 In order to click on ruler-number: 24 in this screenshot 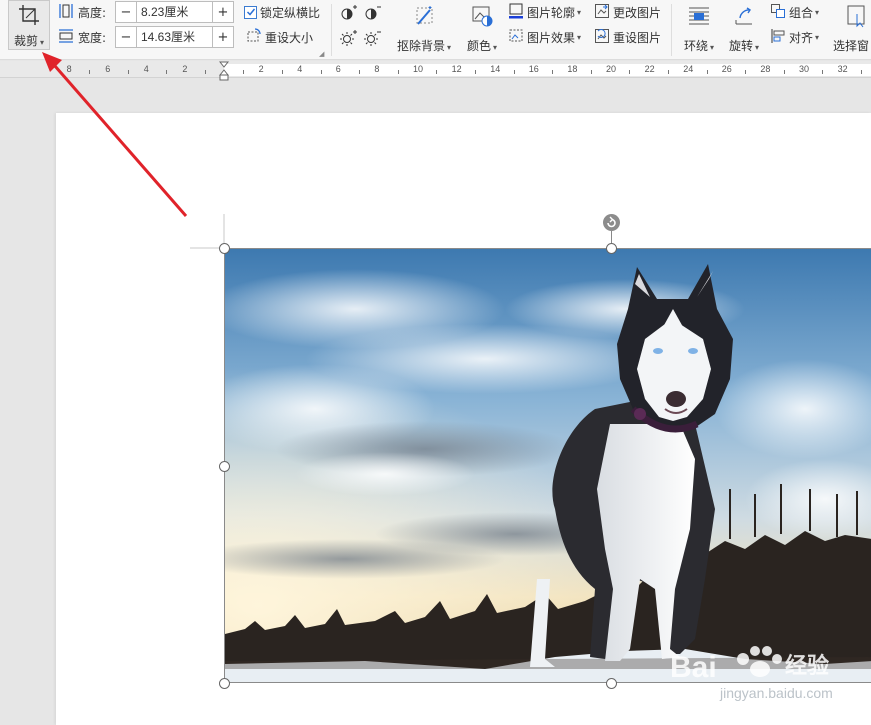, I will do `click(688, 69)`.